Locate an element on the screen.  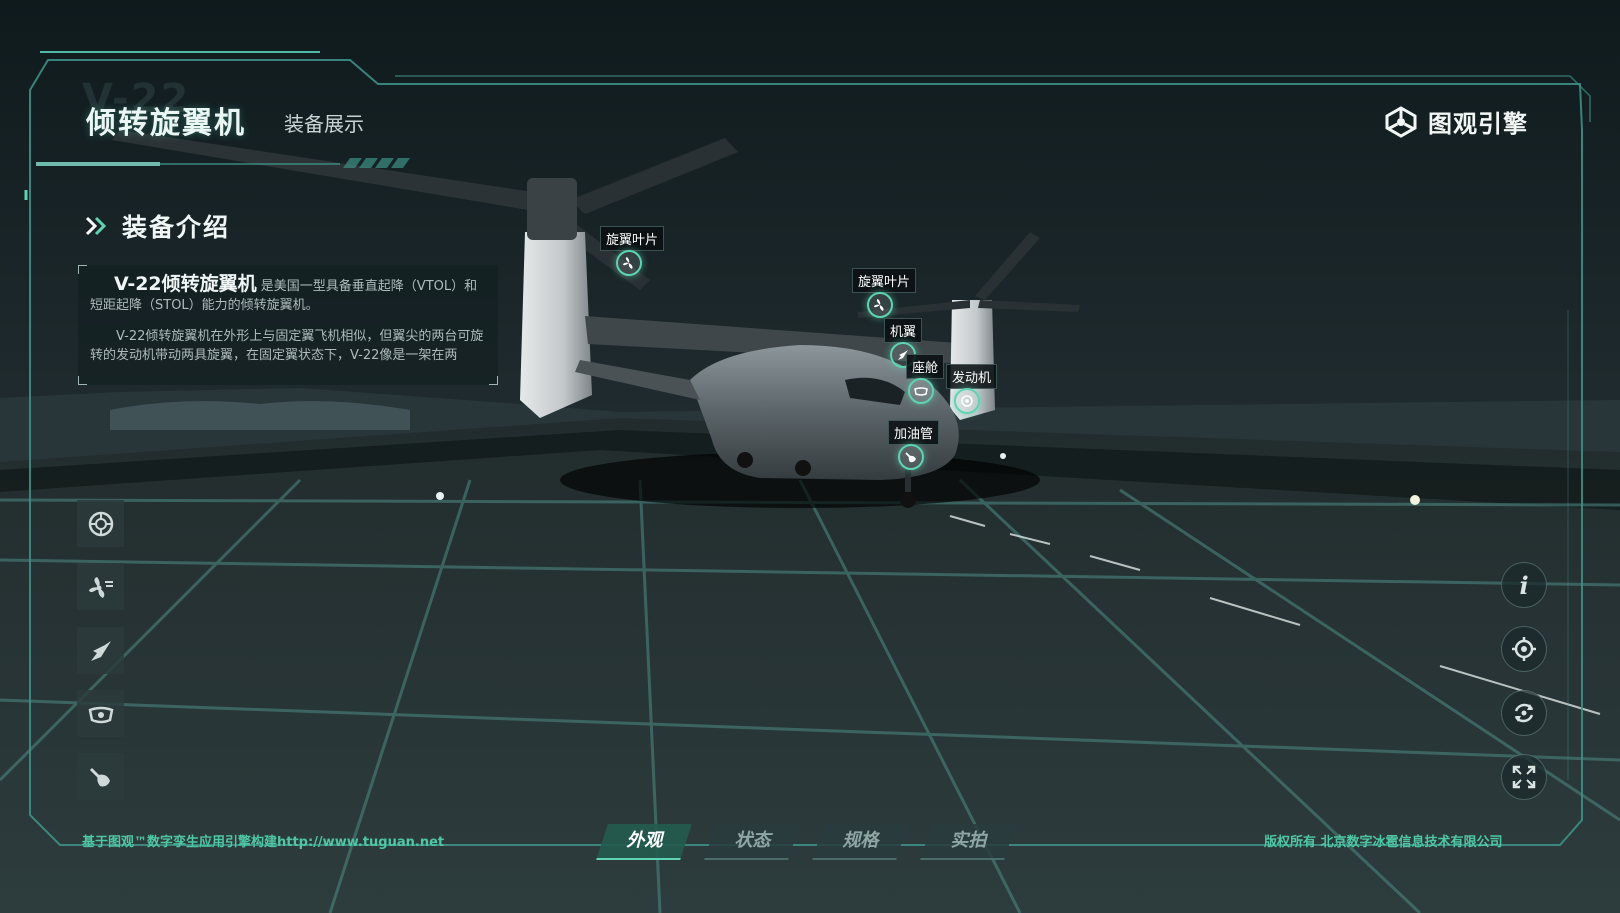
footer-engine-credit: 基于图观™数字孪生应用引擎构建http://www.tuguan.net is located at coordinates (263, 840).